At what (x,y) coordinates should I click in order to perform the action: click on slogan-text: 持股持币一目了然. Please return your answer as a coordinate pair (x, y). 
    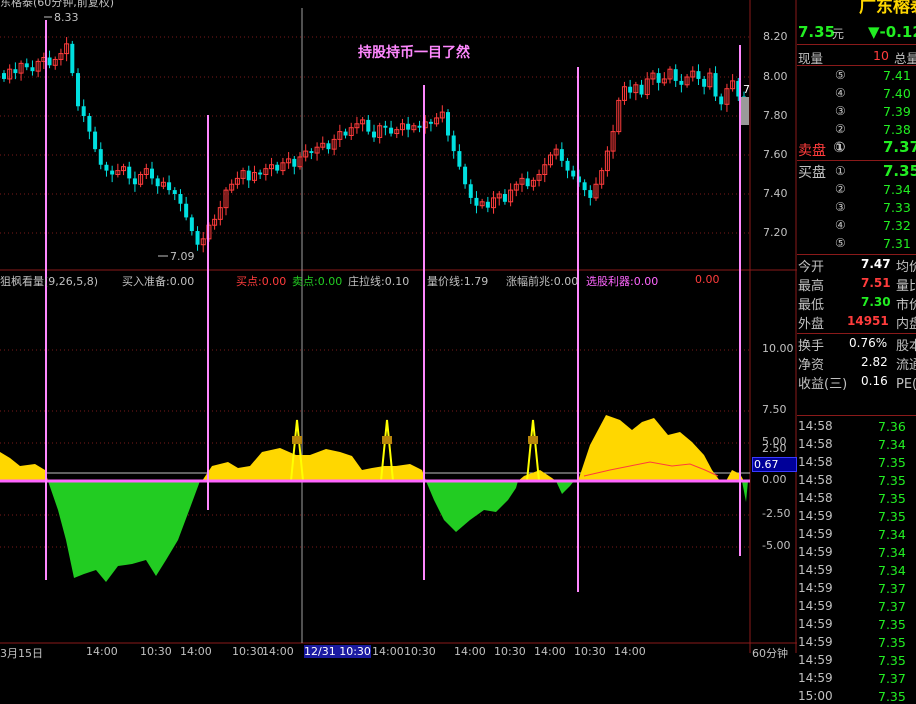
    Looking at the image, I should click on (414, 53).